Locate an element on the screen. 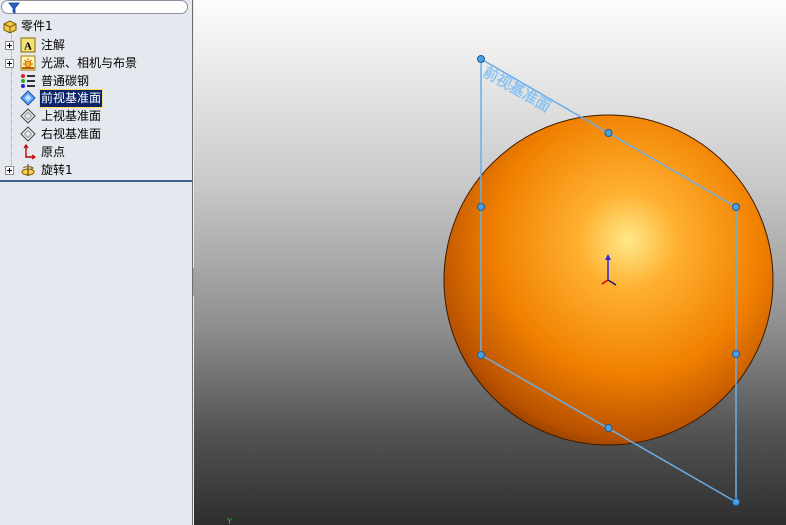  origin-icon is located at coordinates (29, 152).